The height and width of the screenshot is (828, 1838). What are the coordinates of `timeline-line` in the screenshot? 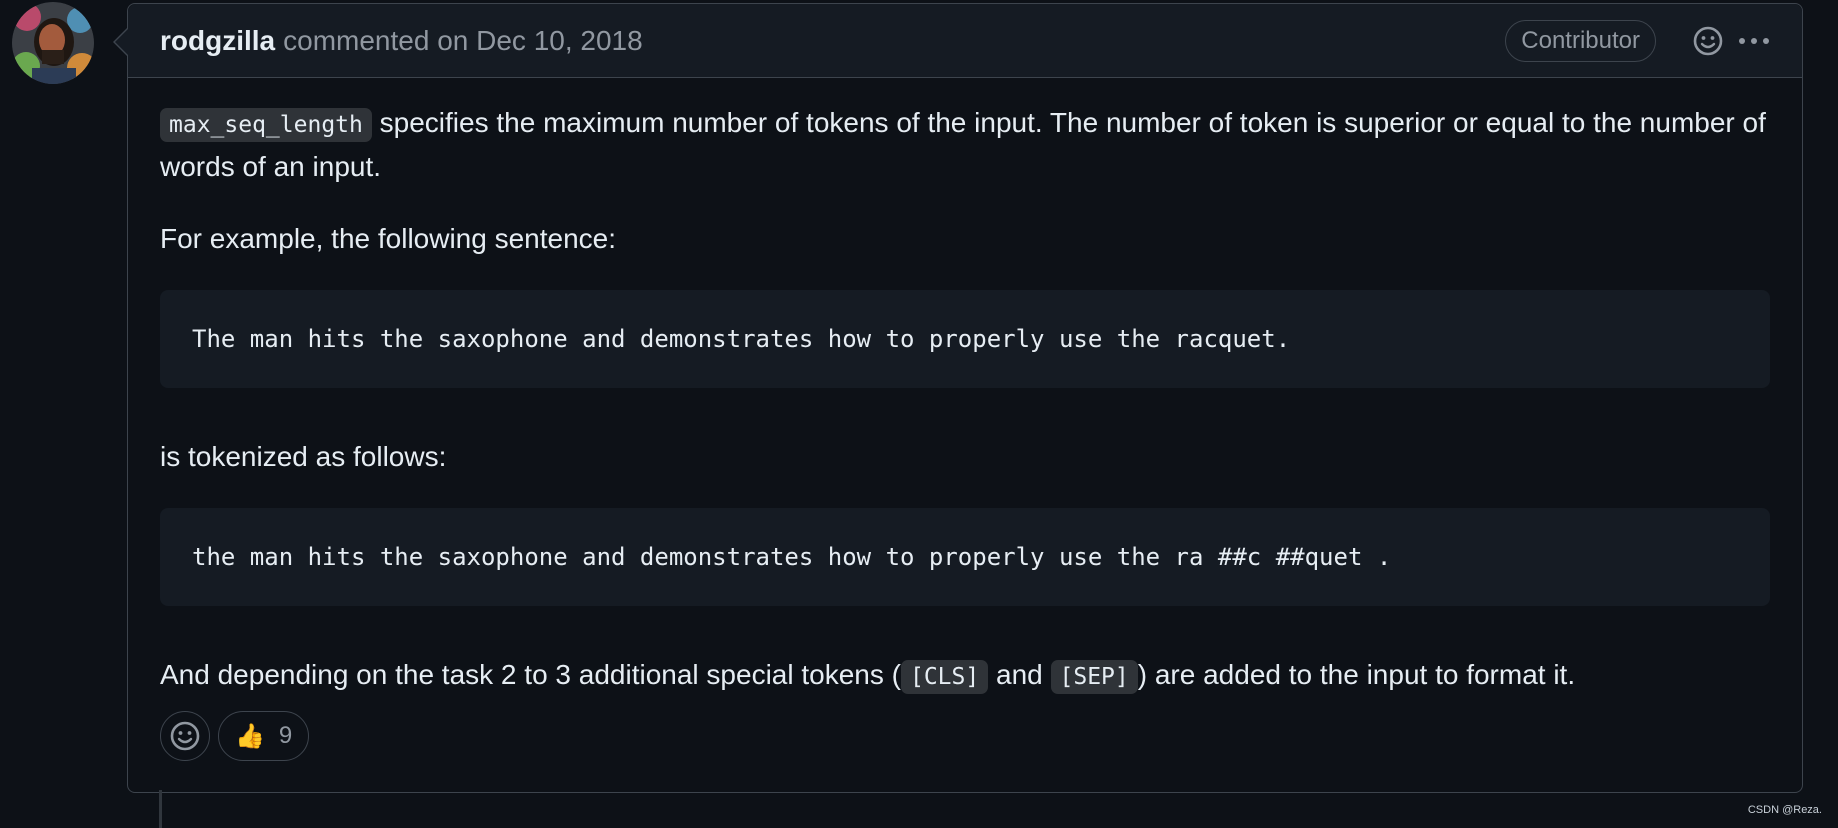 It's located at (160, 809).